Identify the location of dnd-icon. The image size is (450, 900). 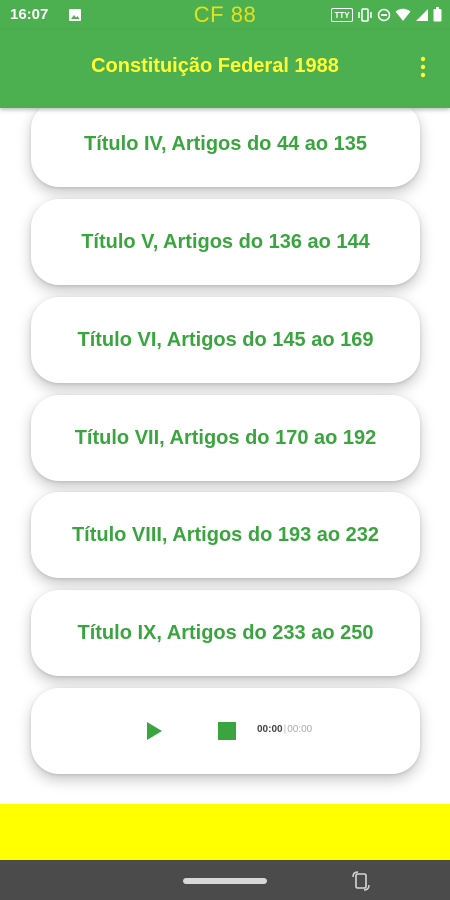
(384, 14).